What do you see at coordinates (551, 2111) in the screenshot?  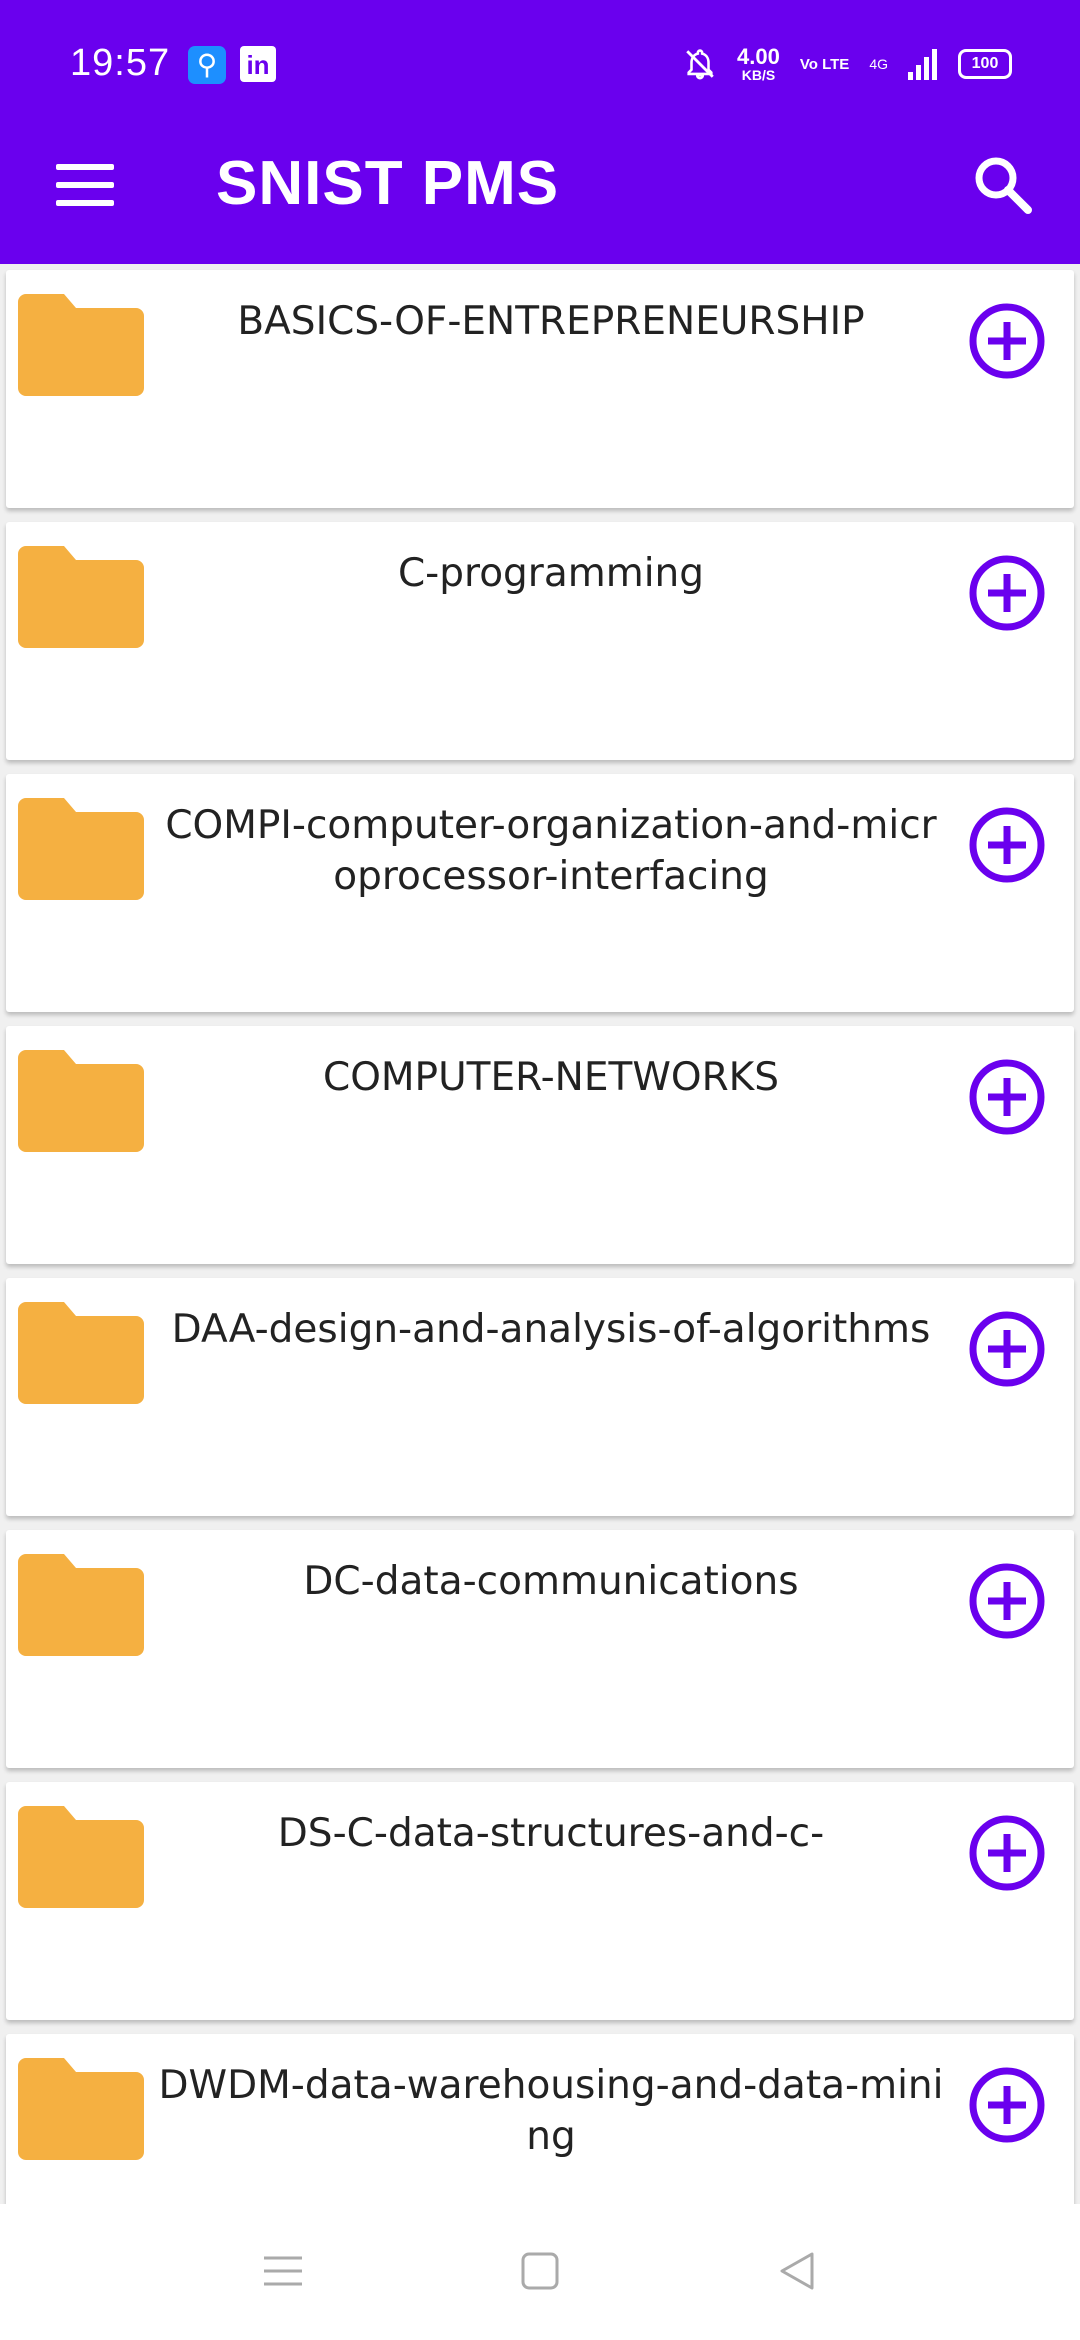 I see `folder-name: DWDM-data-warehousing-and-data-mining` at bounding box center [551, 2111].